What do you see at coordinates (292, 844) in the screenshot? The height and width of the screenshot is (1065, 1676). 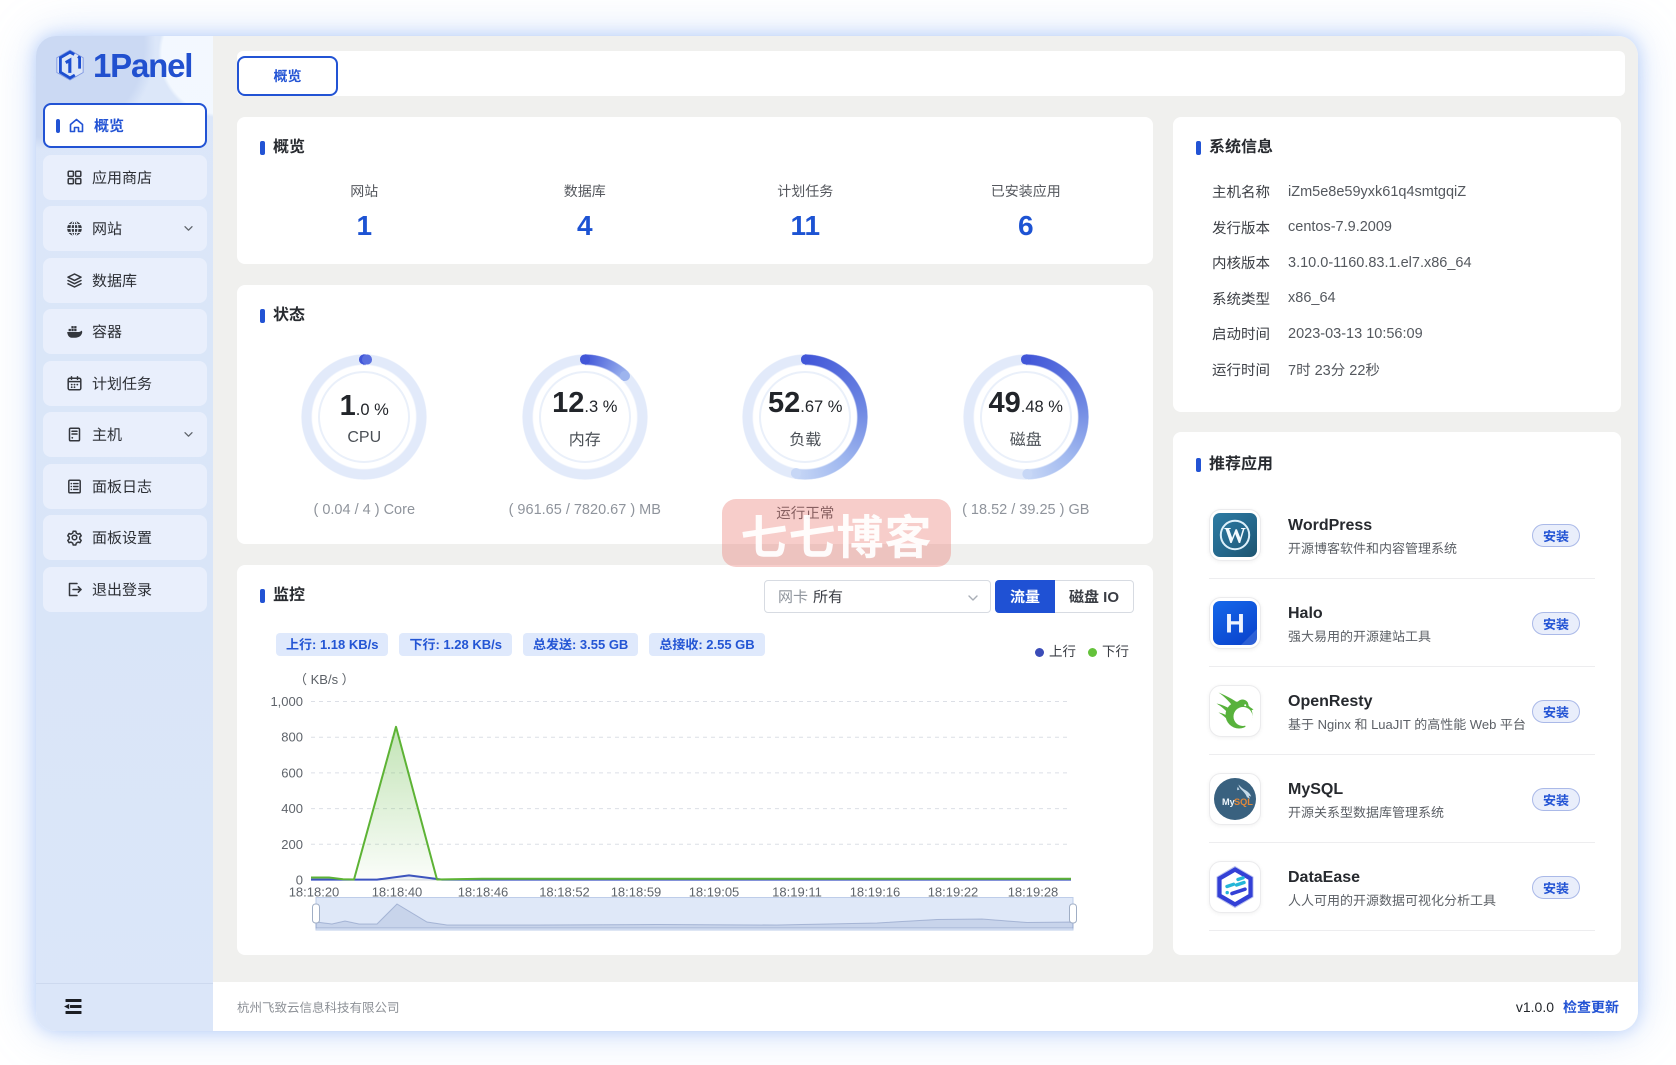 I see `svg-text: 200` at bounding box center [292, 844].